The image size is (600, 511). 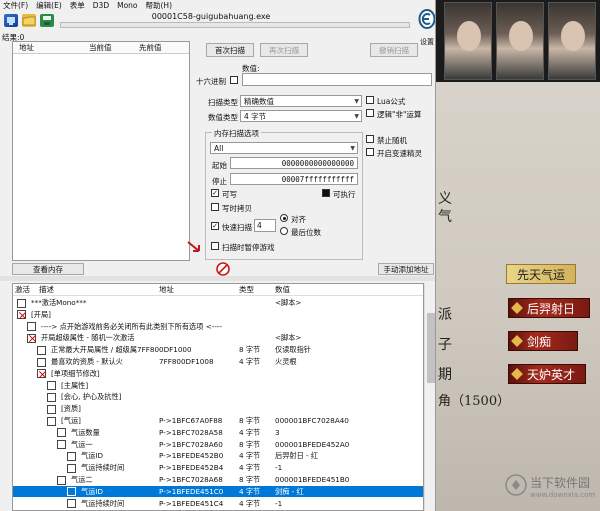 I want to click on view-memory-button: 查看内存, so click(x=48, y=269).